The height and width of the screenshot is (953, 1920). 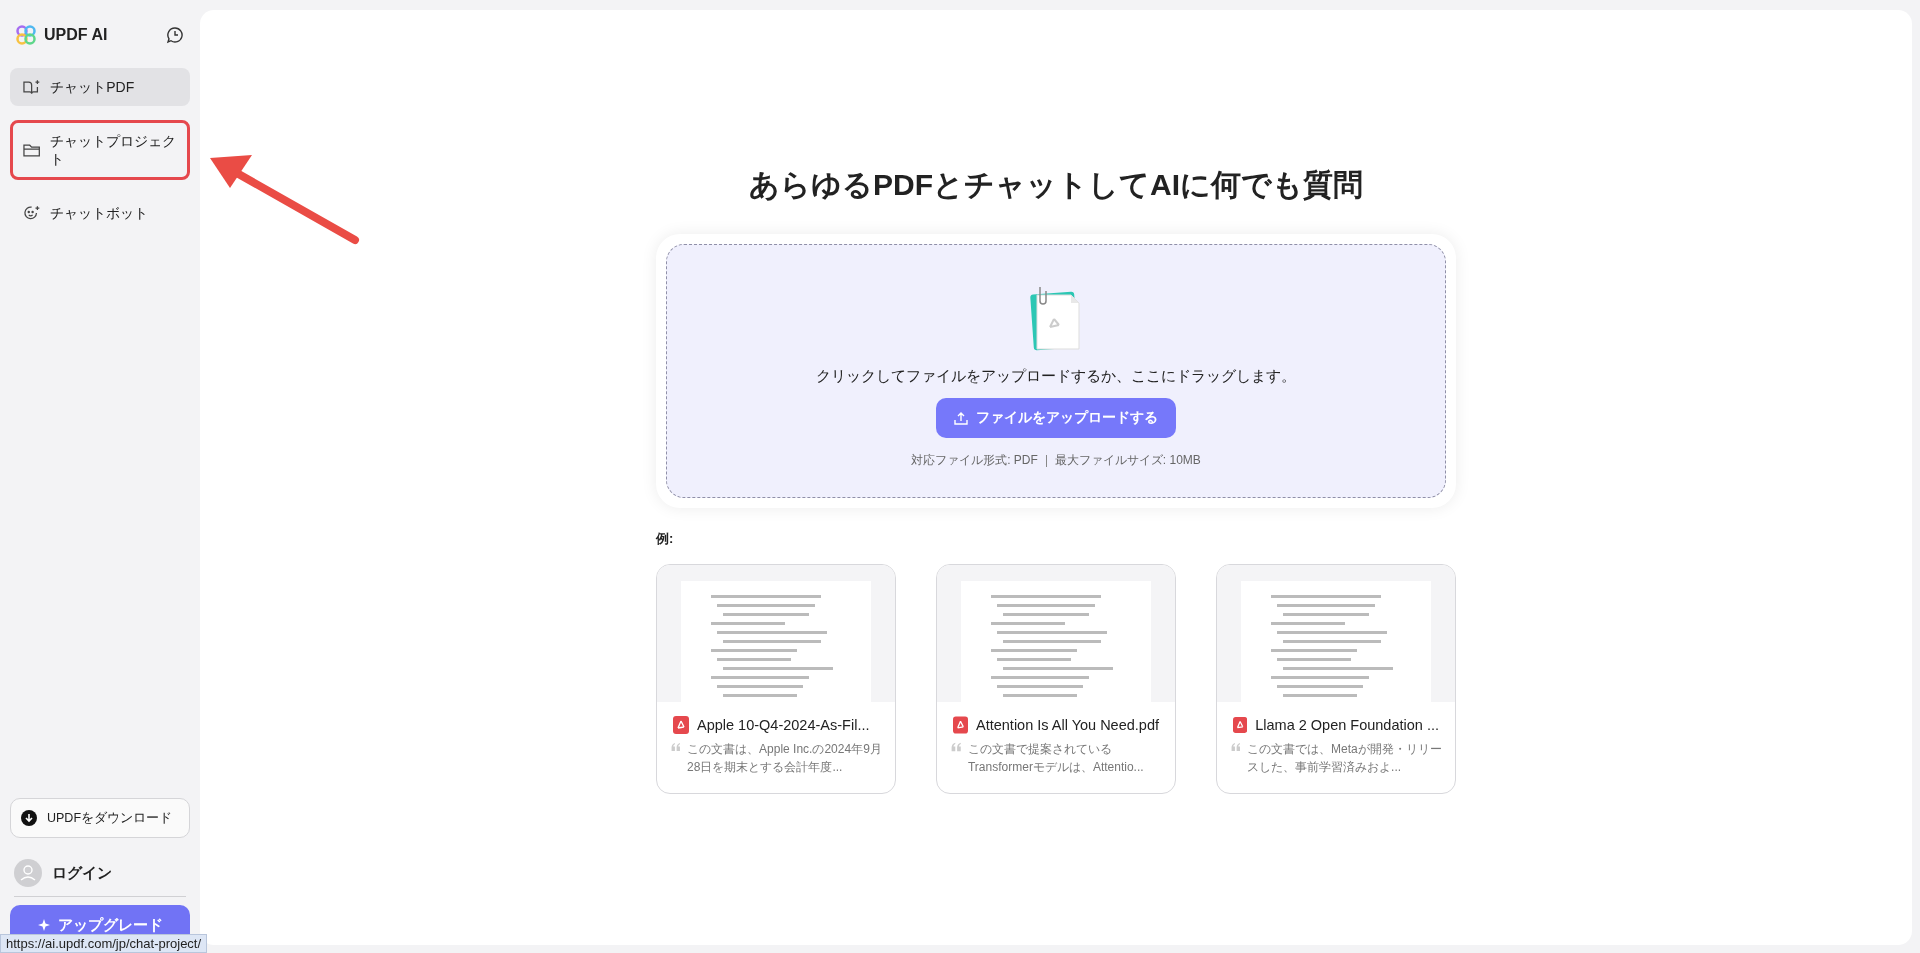 What do you see at coordinates (1067, 725) in the screenshot?
I see `file-title: Attention Is All You Need.pdf` at bounding box center [1067, 725].